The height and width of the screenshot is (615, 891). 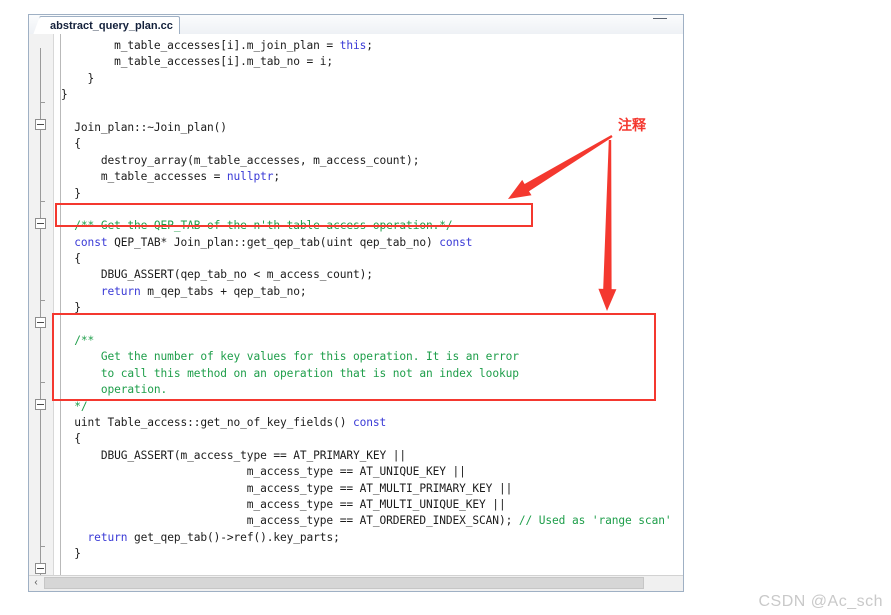 What do you see at coordinates (134, 390) in the screenshot?
I see `code-line: operation.` at bounding box center [134, 390].